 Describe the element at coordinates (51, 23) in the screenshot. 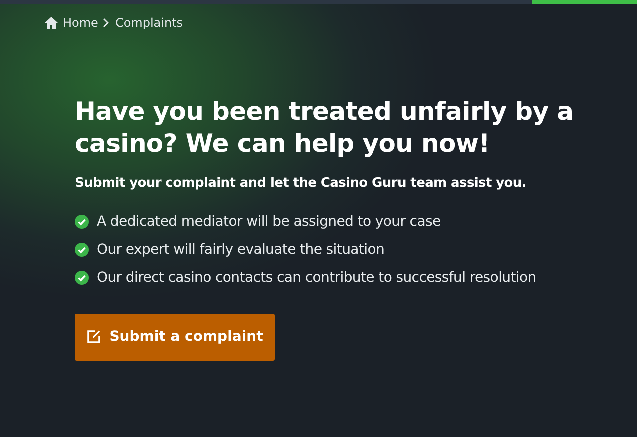

I see `home-icon` at that location.